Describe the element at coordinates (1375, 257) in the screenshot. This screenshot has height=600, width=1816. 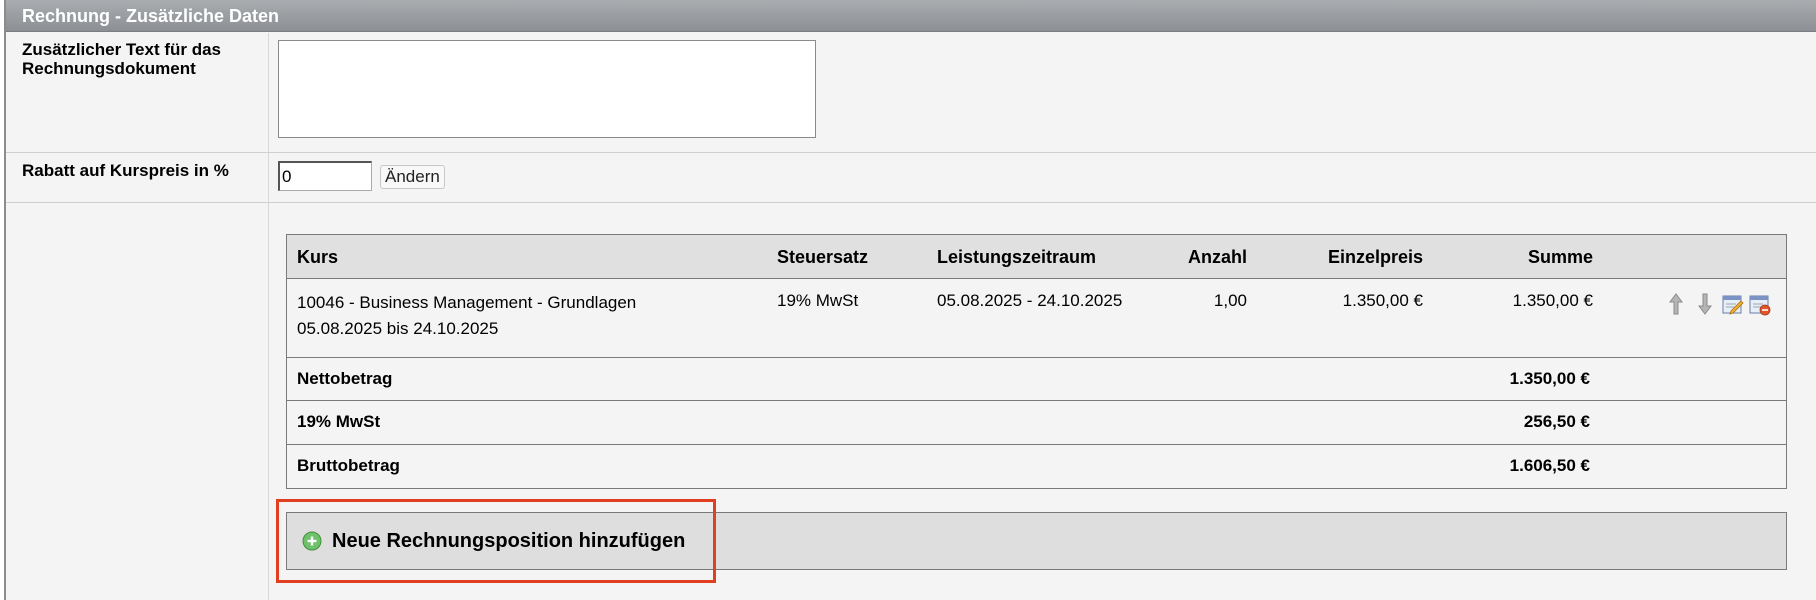
I see `column-header-unit-price: Einzelpreis` at that location.